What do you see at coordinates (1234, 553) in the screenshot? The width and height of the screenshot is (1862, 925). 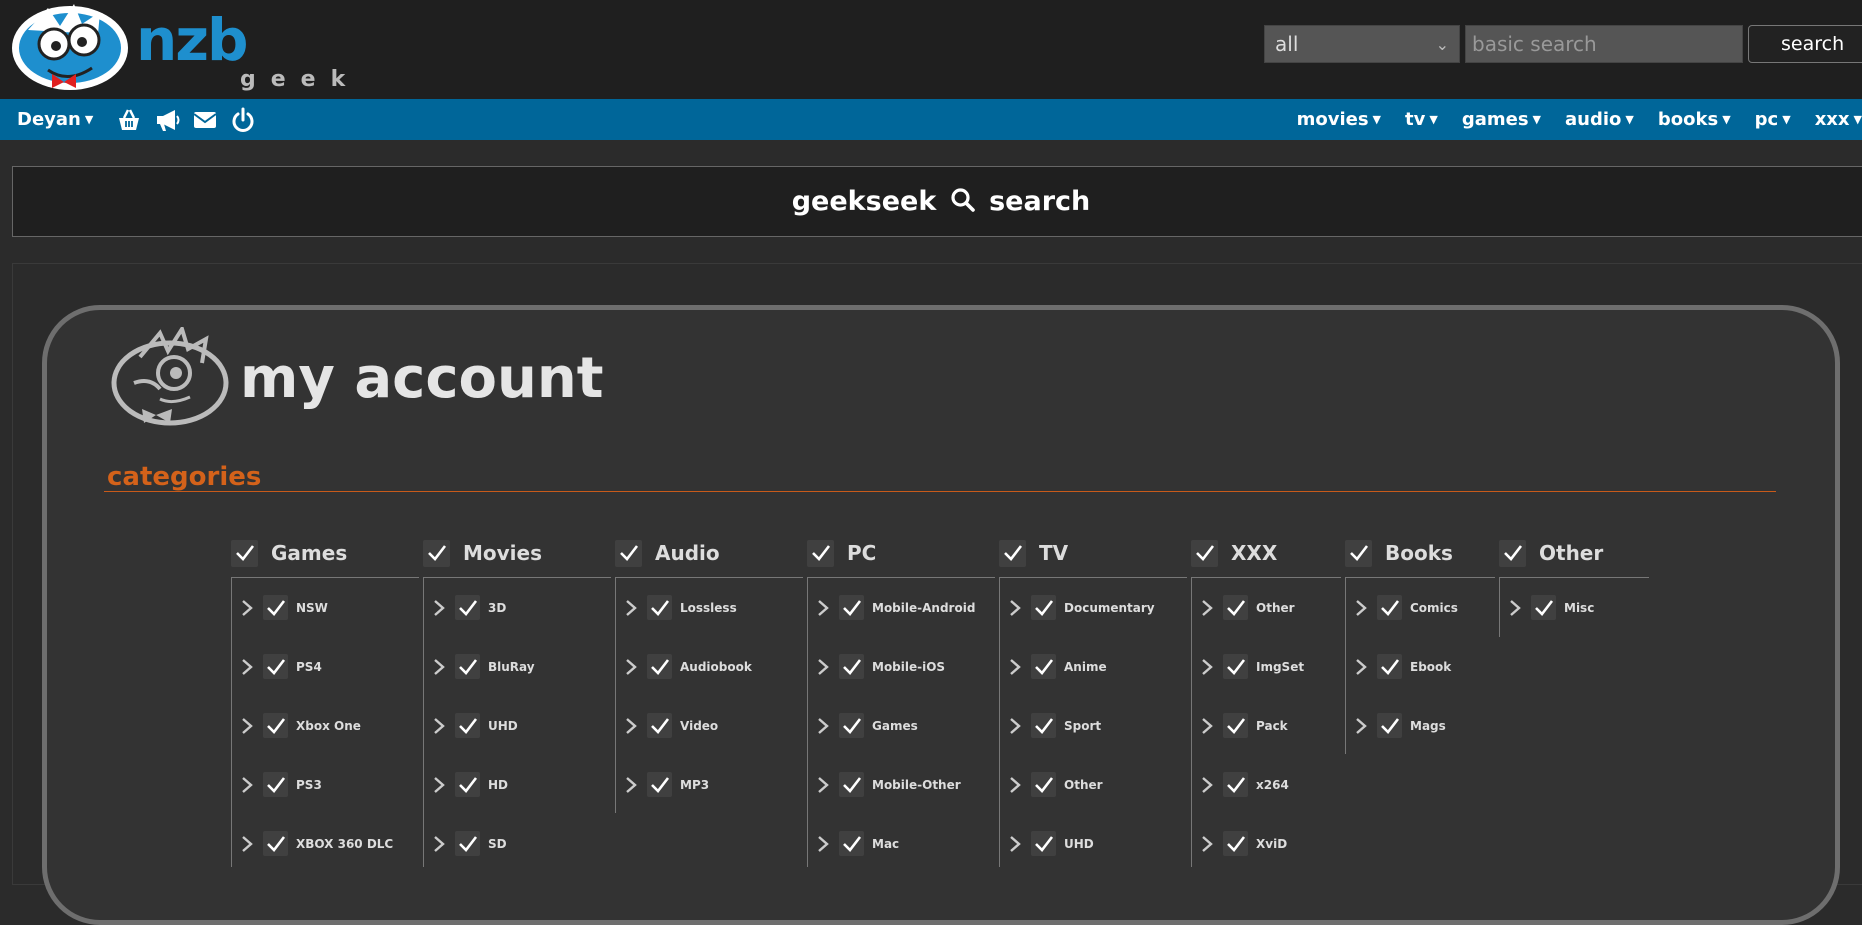 I see `category-header: XXX` at bounding box center [1234, 553].